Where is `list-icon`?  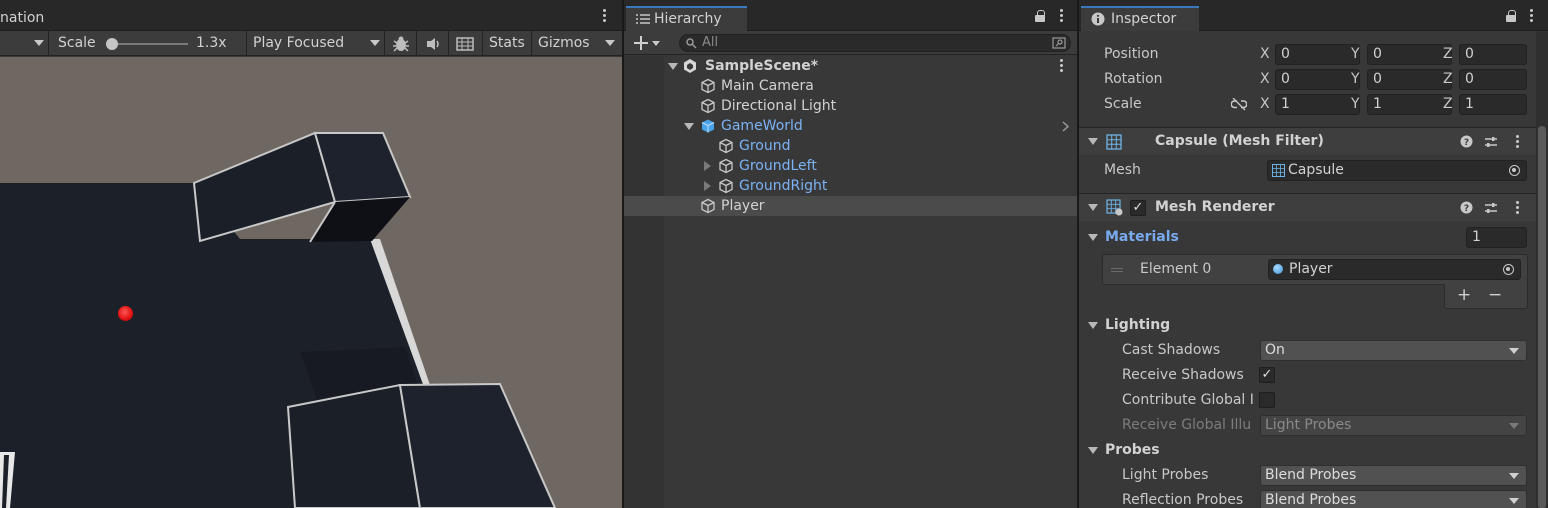 list-icon is located at coordinates (643, 19).